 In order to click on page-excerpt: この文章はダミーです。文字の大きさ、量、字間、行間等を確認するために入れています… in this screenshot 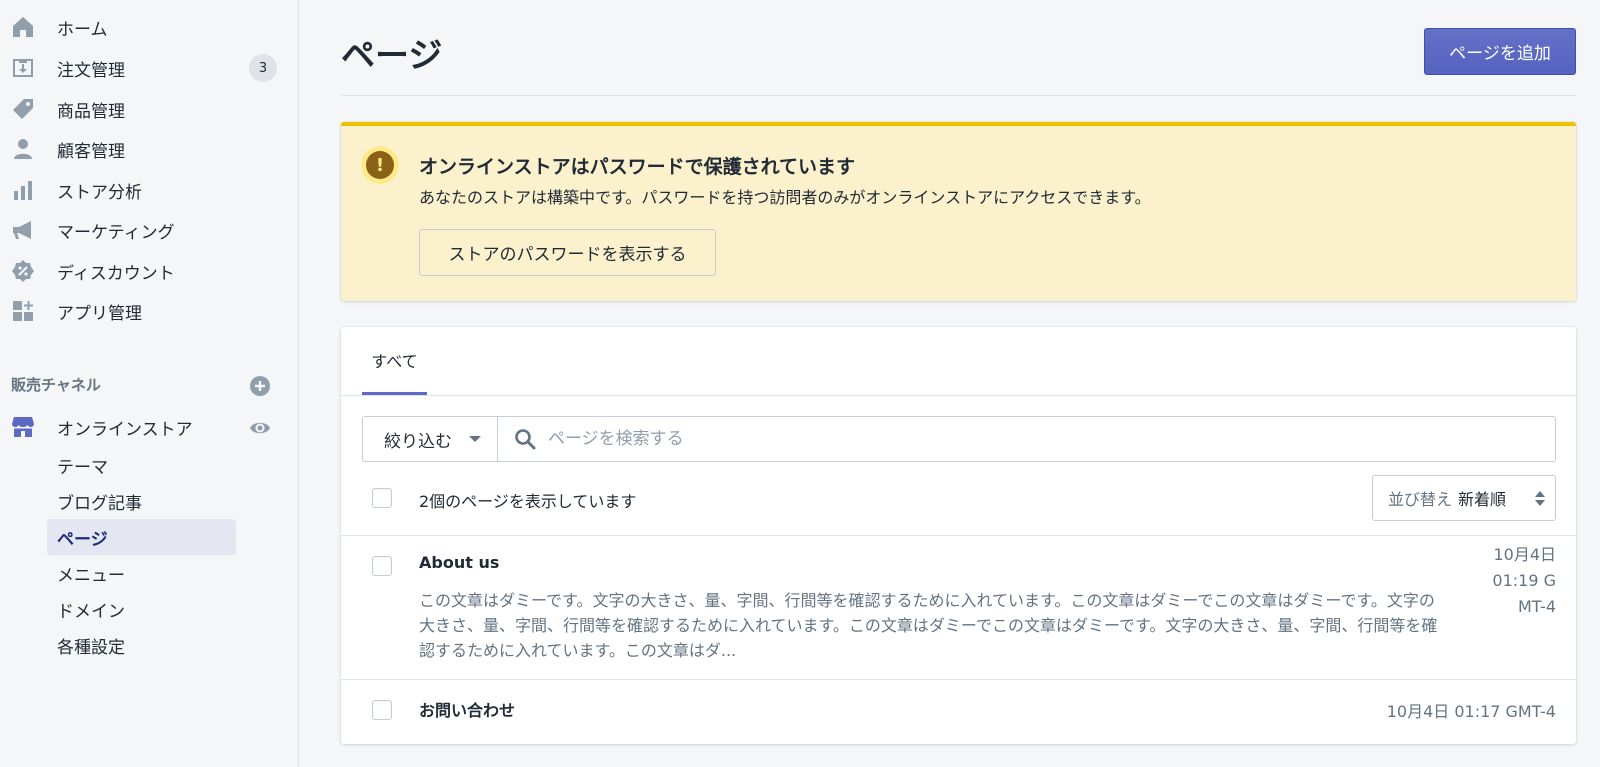, I will do `click(928, 625)`.